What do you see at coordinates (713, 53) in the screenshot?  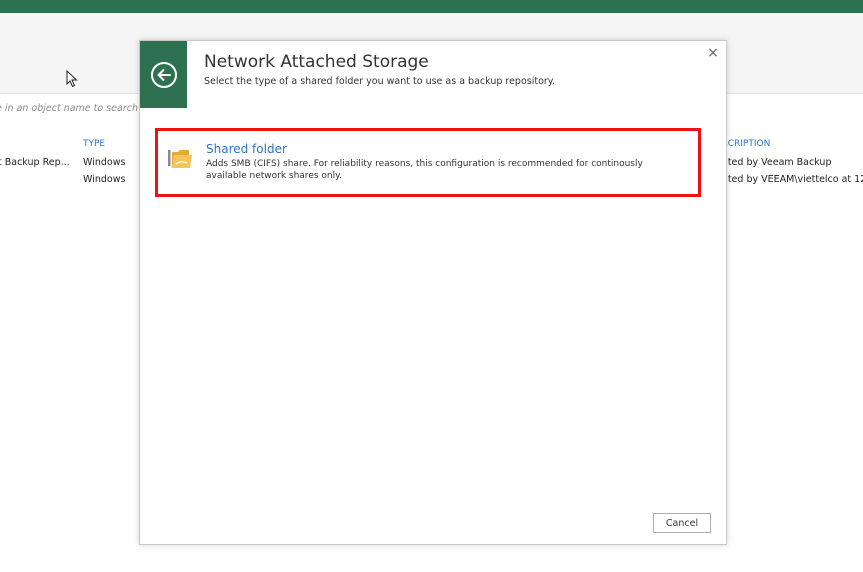 I see `close-button: ×` at bounding box center [713, 53].